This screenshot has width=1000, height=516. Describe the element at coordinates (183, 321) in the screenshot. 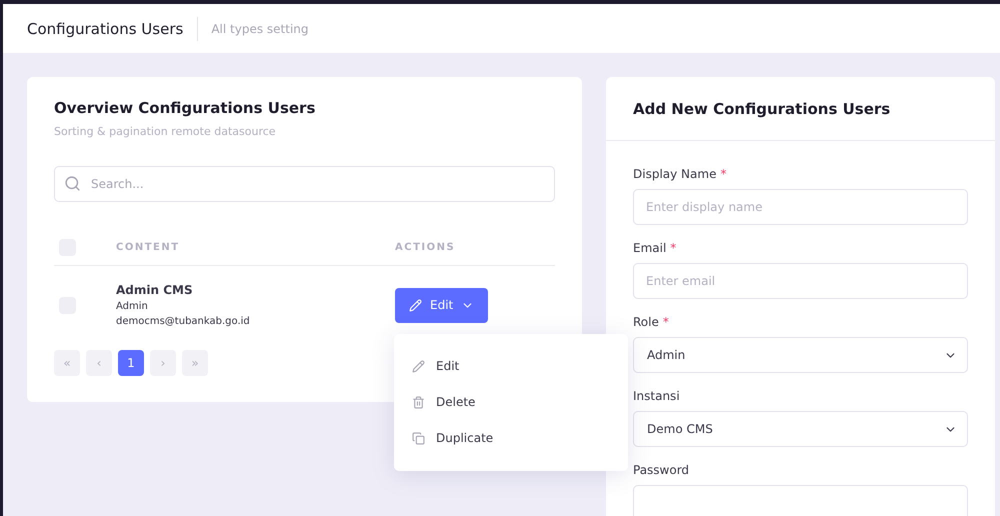

I see `user-email: democms@tubankab.go.id` at that location.